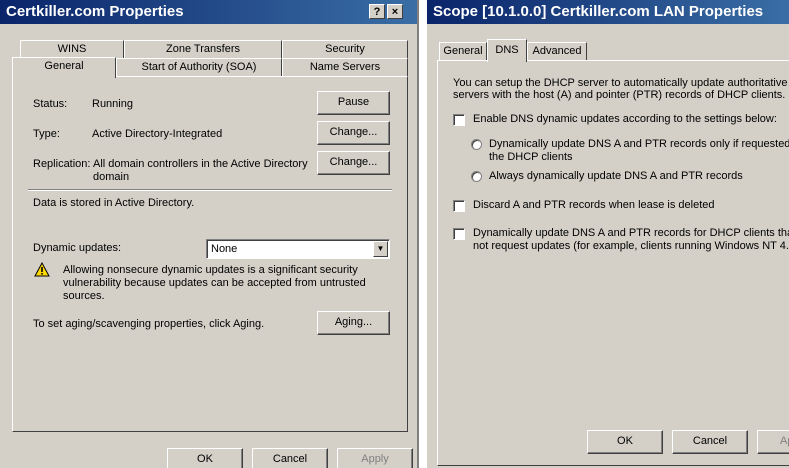 The image size is (789, 468). I want to click on divider, so click(210, 190).